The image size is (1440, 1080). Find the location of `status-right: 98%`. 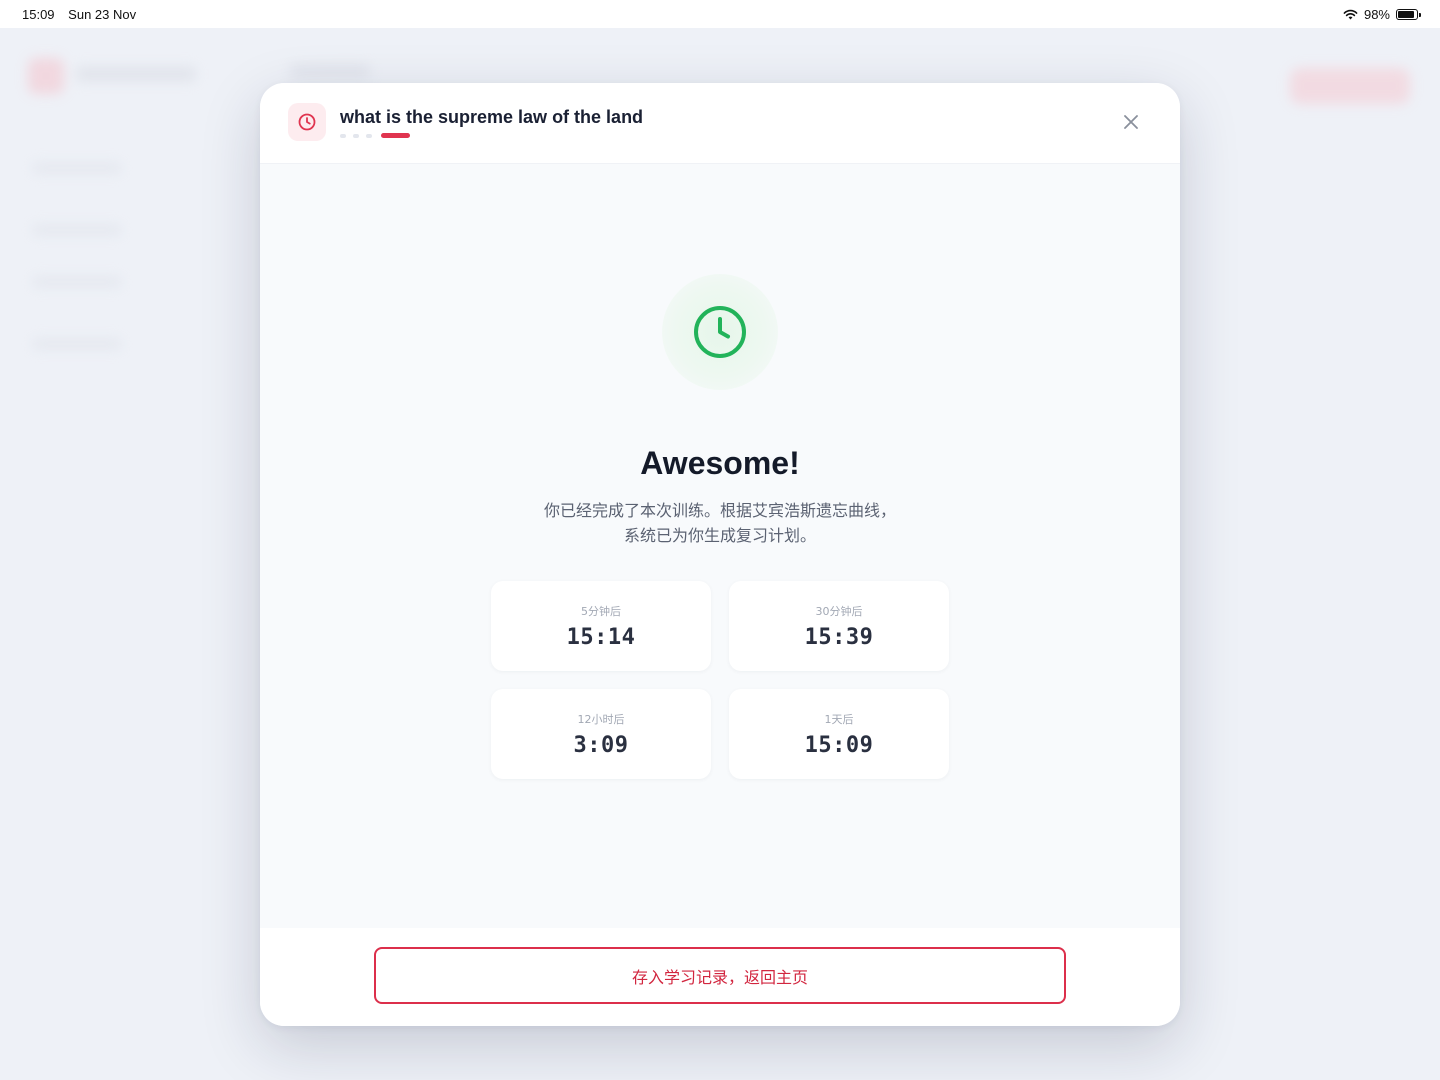

status-right: 98% is located at coordinates (1382, 14).